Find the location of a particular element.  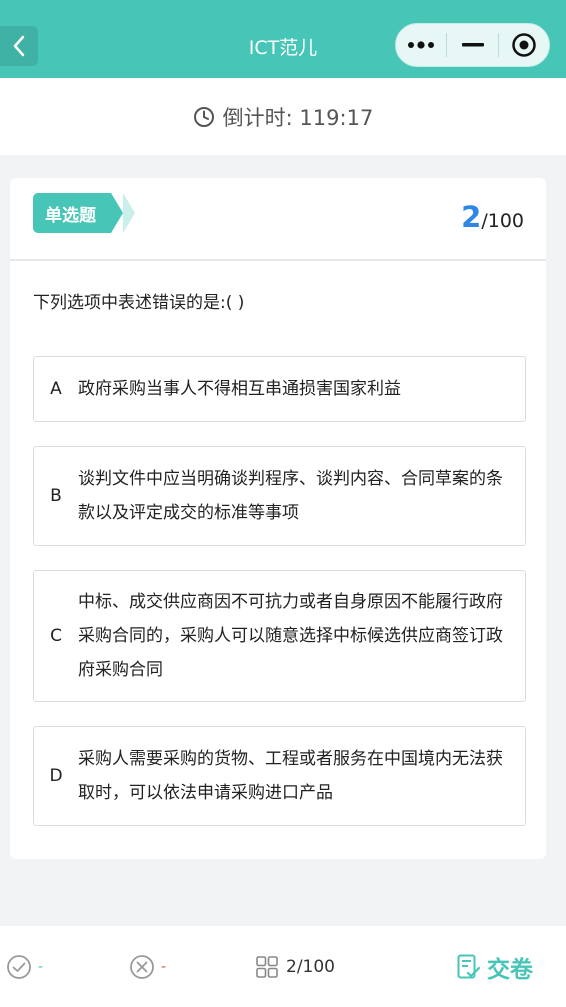

close-miniprogram-button is located at coordinates (524, 45).